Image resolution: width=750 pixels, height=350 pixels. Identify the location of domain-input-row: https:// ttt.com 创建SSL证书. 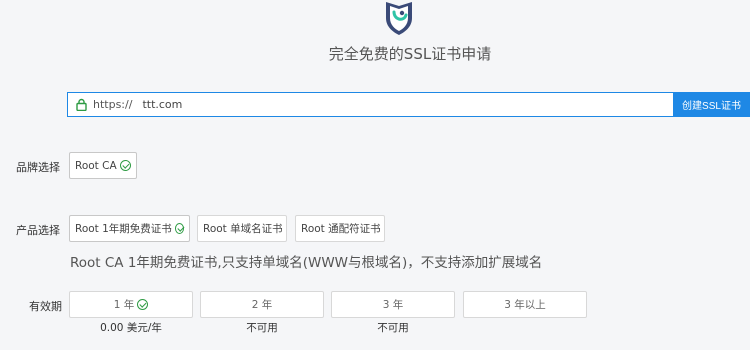
(408, 104).